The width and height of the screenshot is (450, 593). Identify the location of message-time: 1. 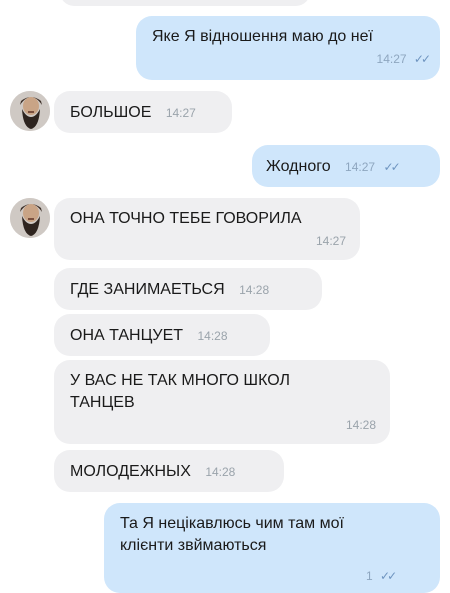
(369, 576).